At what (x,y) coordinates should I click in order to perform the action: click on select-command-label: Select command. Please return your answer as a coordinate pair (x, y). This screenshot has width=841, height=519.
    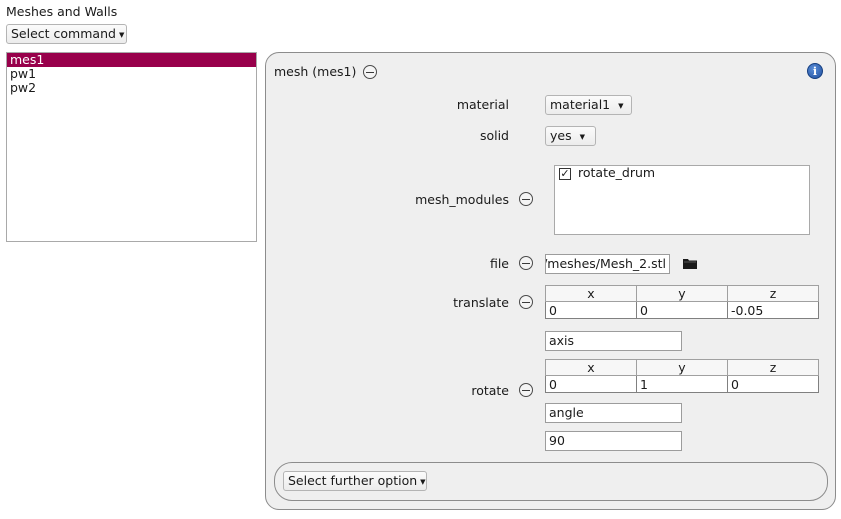
    Looking at the image, I should click on (63, 33).